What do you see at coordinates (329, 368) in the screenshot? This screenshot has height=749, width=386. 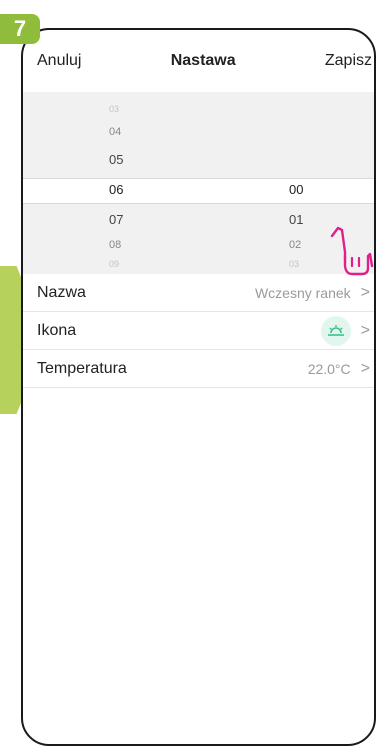 I see `temperature-value: 22.0°C` at bounding box center [329, 368].